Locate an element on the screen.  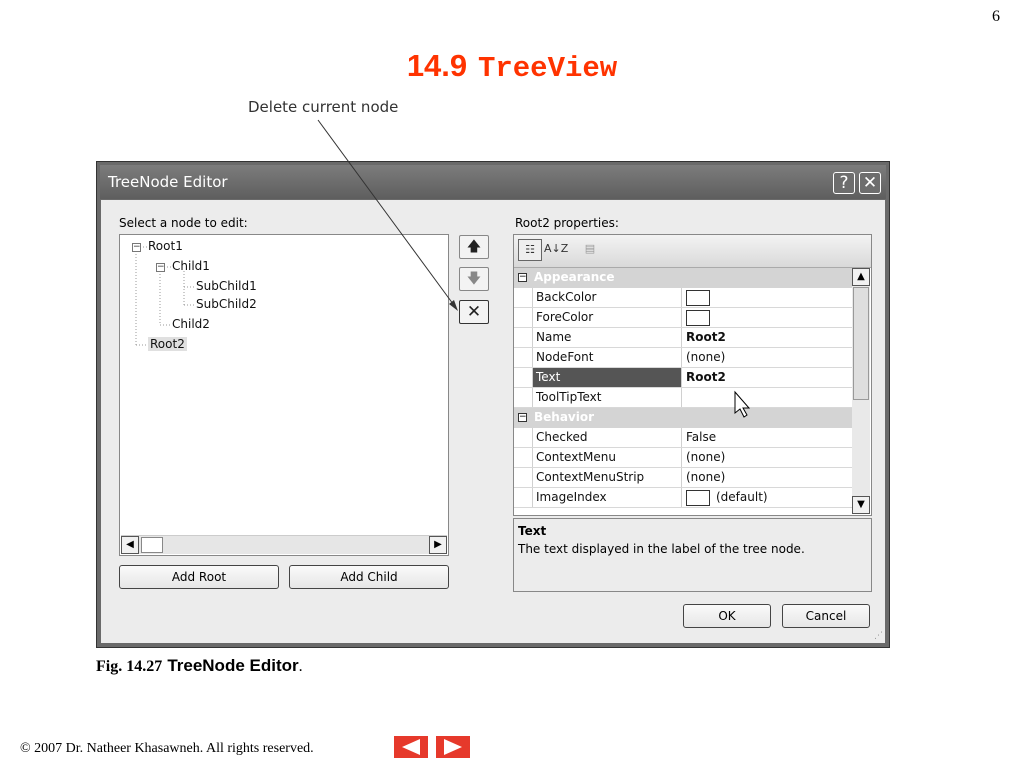
caption-figure-number: Fig. 14.27 is located at coordinates (129, 666).